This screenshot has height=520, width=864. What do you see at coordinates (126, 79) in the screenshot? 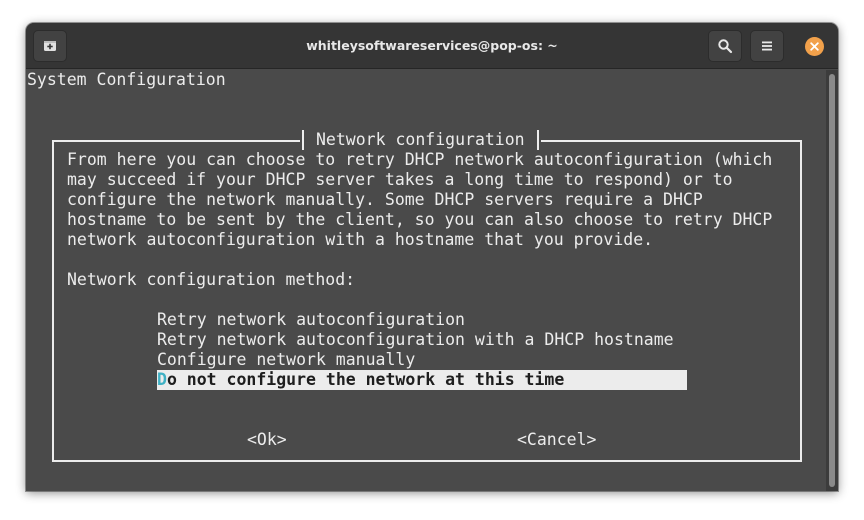
I see `system-configuration-header: System Configuration` at bounding box center [126, 79].